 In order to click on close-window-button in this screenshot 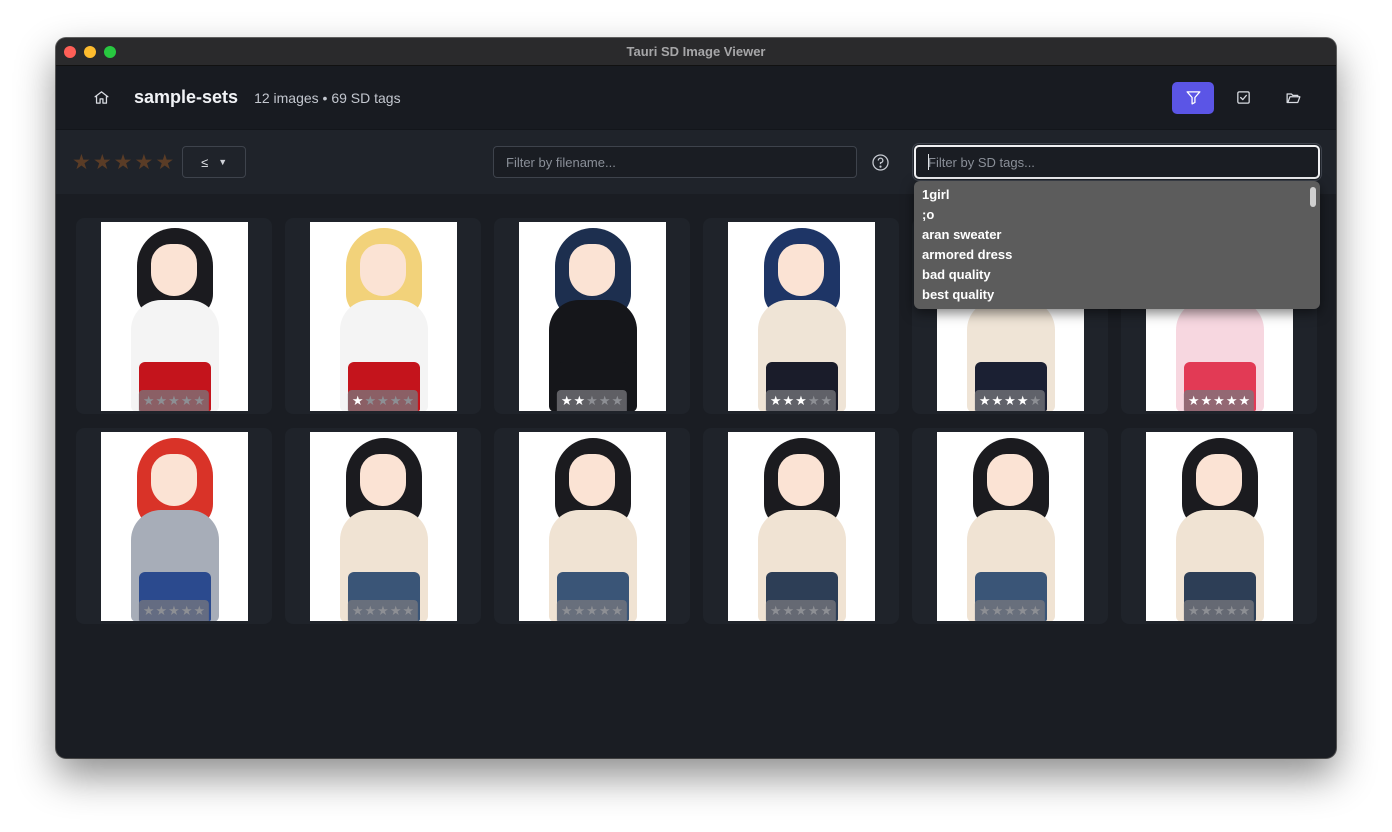, I will do `click(70, 52)`.